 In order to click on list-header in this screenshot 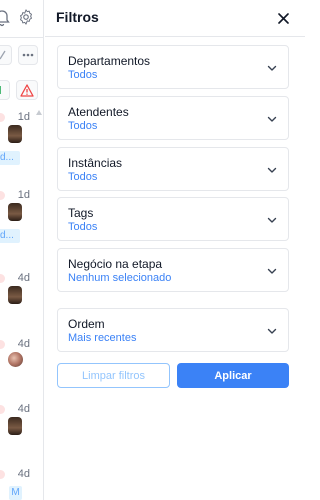, I will do `click(21, 19)`.